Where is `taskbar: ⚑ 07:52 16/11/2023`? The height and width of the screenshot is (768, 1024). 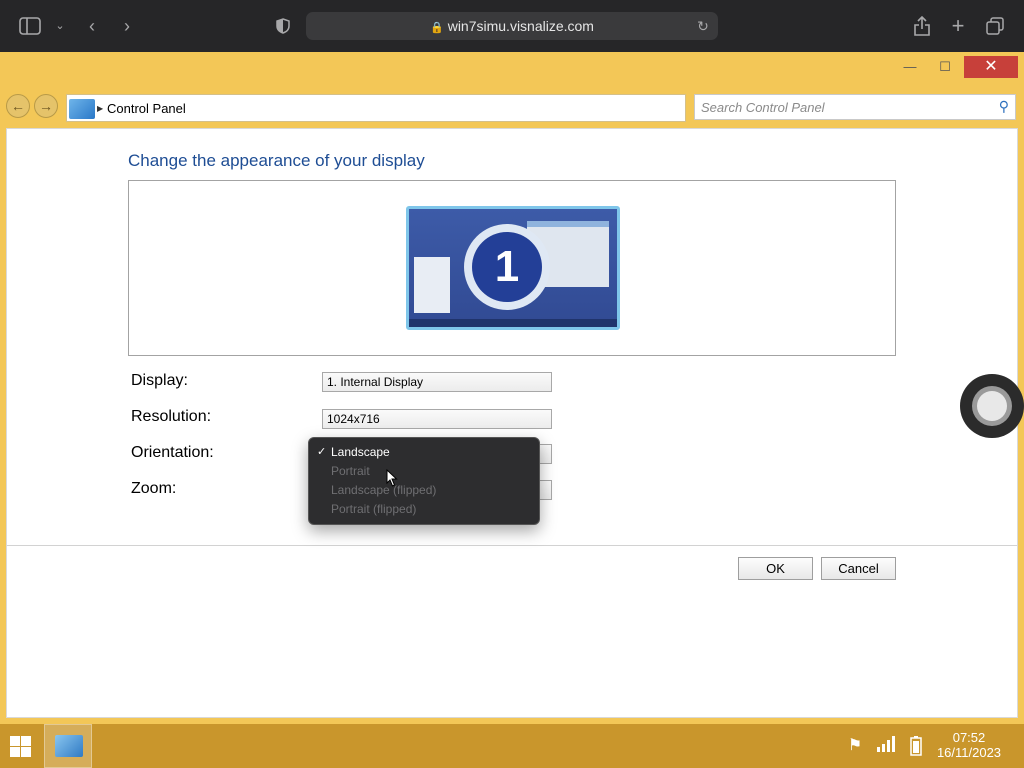
taskbar: ⚑ 07:52 16/11/2023 is located at coordinates (512, 746).